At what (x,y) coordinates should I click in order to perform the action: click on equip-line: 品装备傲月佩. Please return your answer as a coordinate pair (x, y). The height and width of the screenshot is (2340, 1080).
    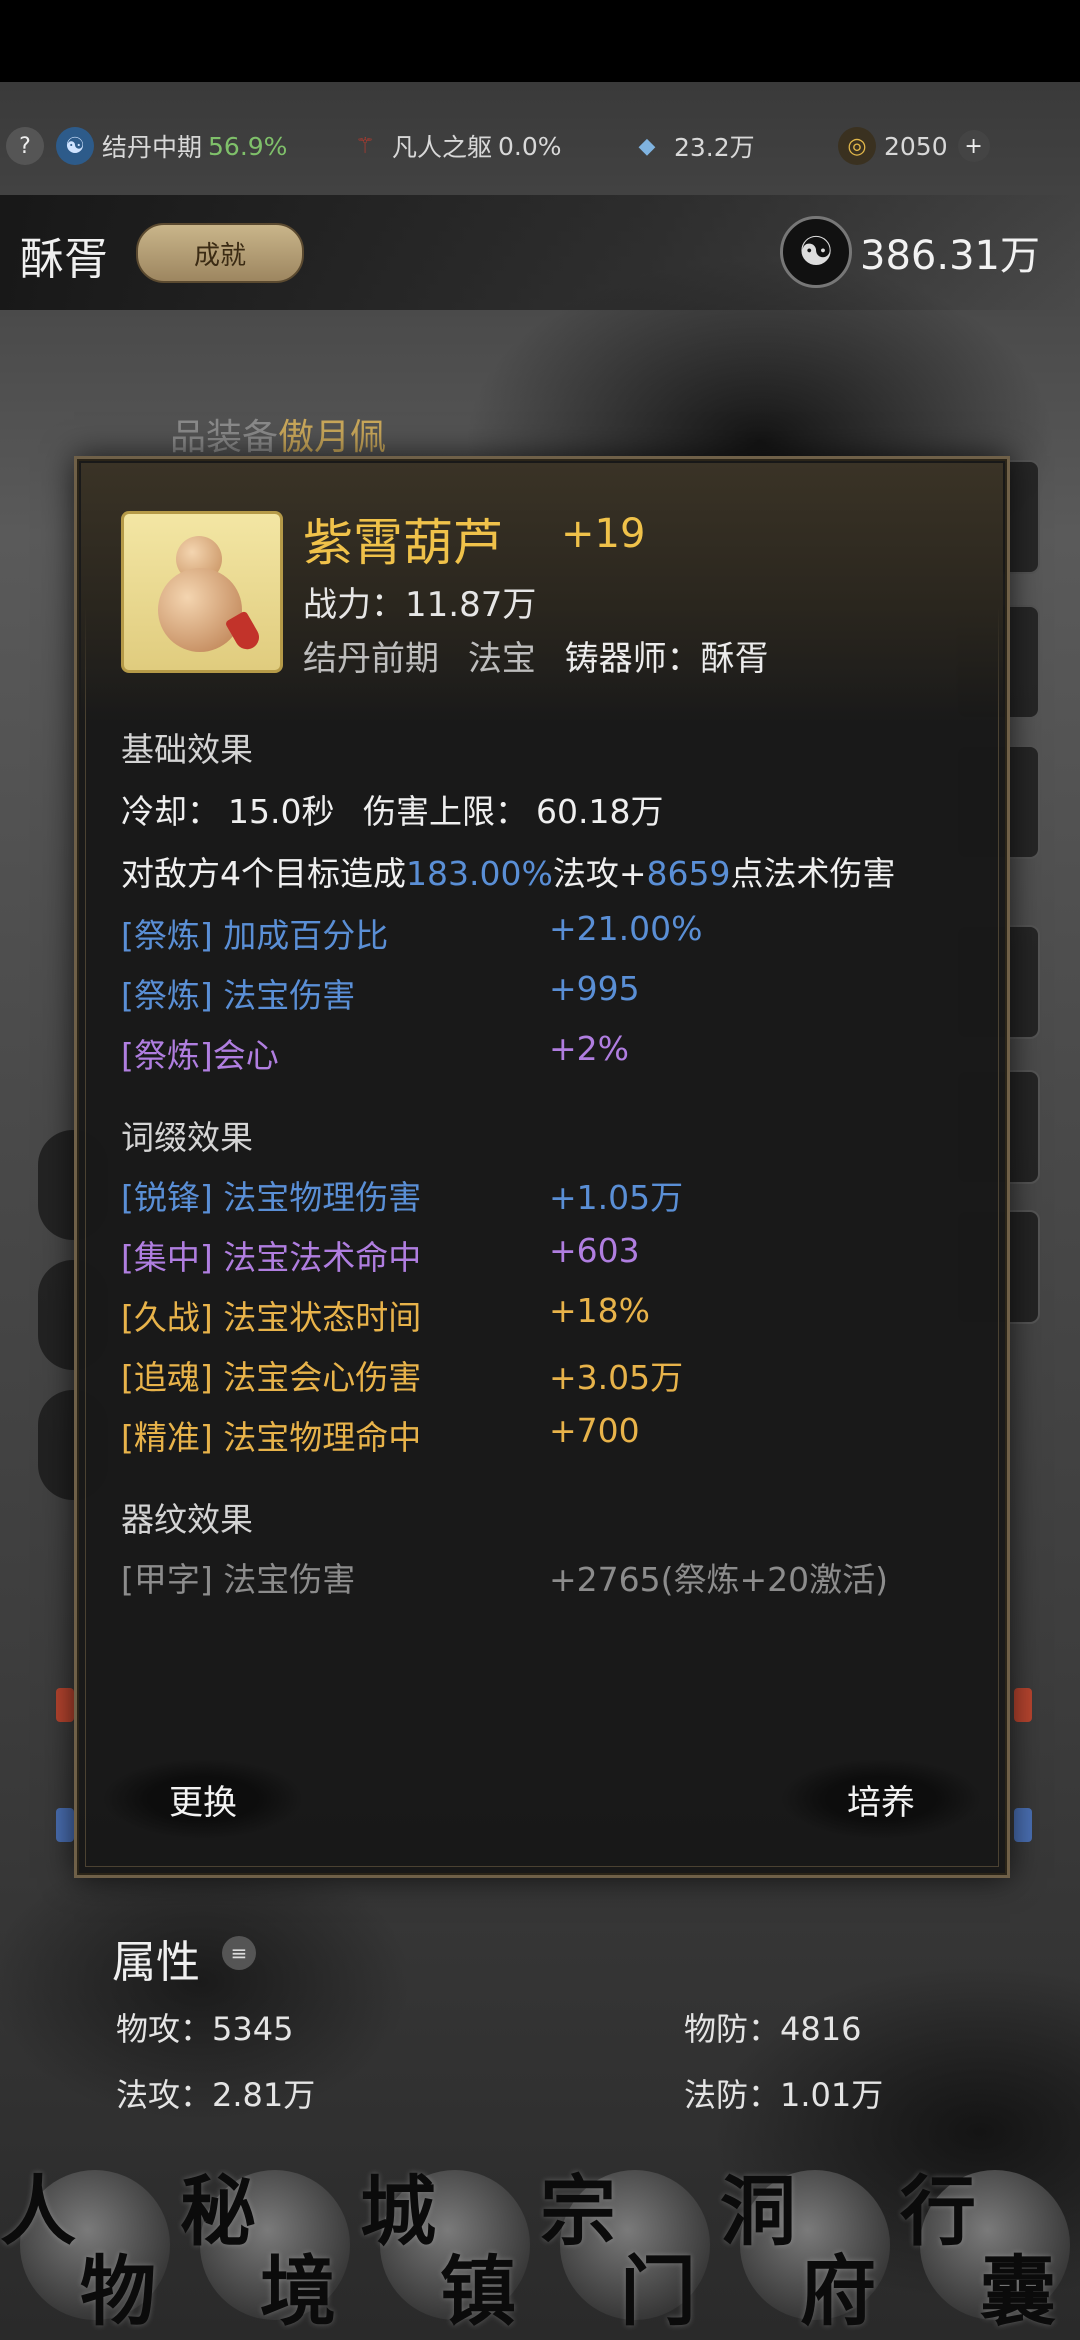
    Looking at the image, I should click on (278, 434).